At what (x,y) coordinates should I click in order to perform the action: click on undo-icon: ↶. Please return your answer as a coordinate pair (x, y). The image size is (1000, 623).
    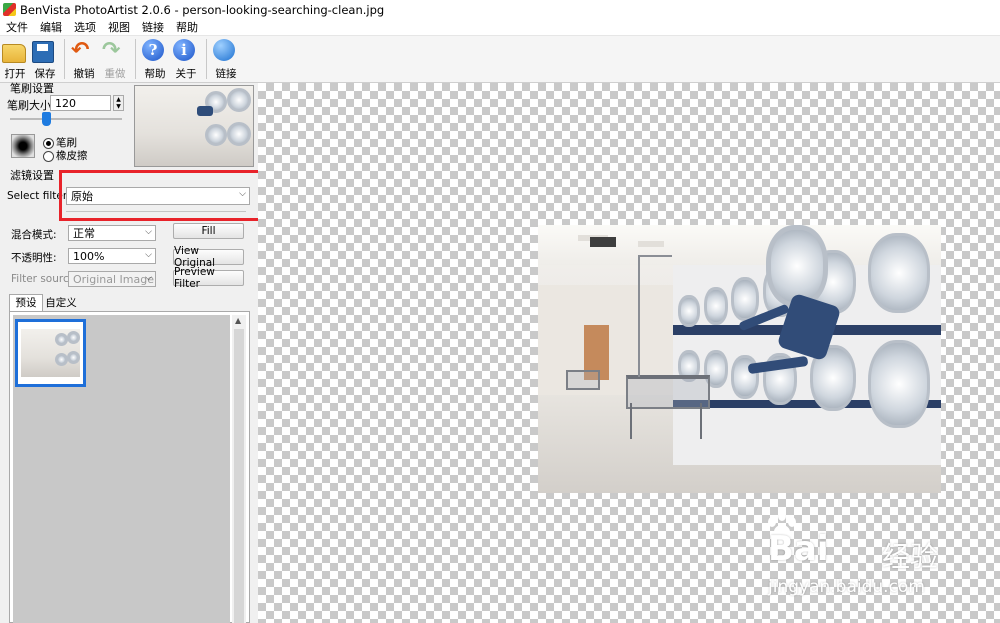
    Looking at the image, I should click on (80, 50).